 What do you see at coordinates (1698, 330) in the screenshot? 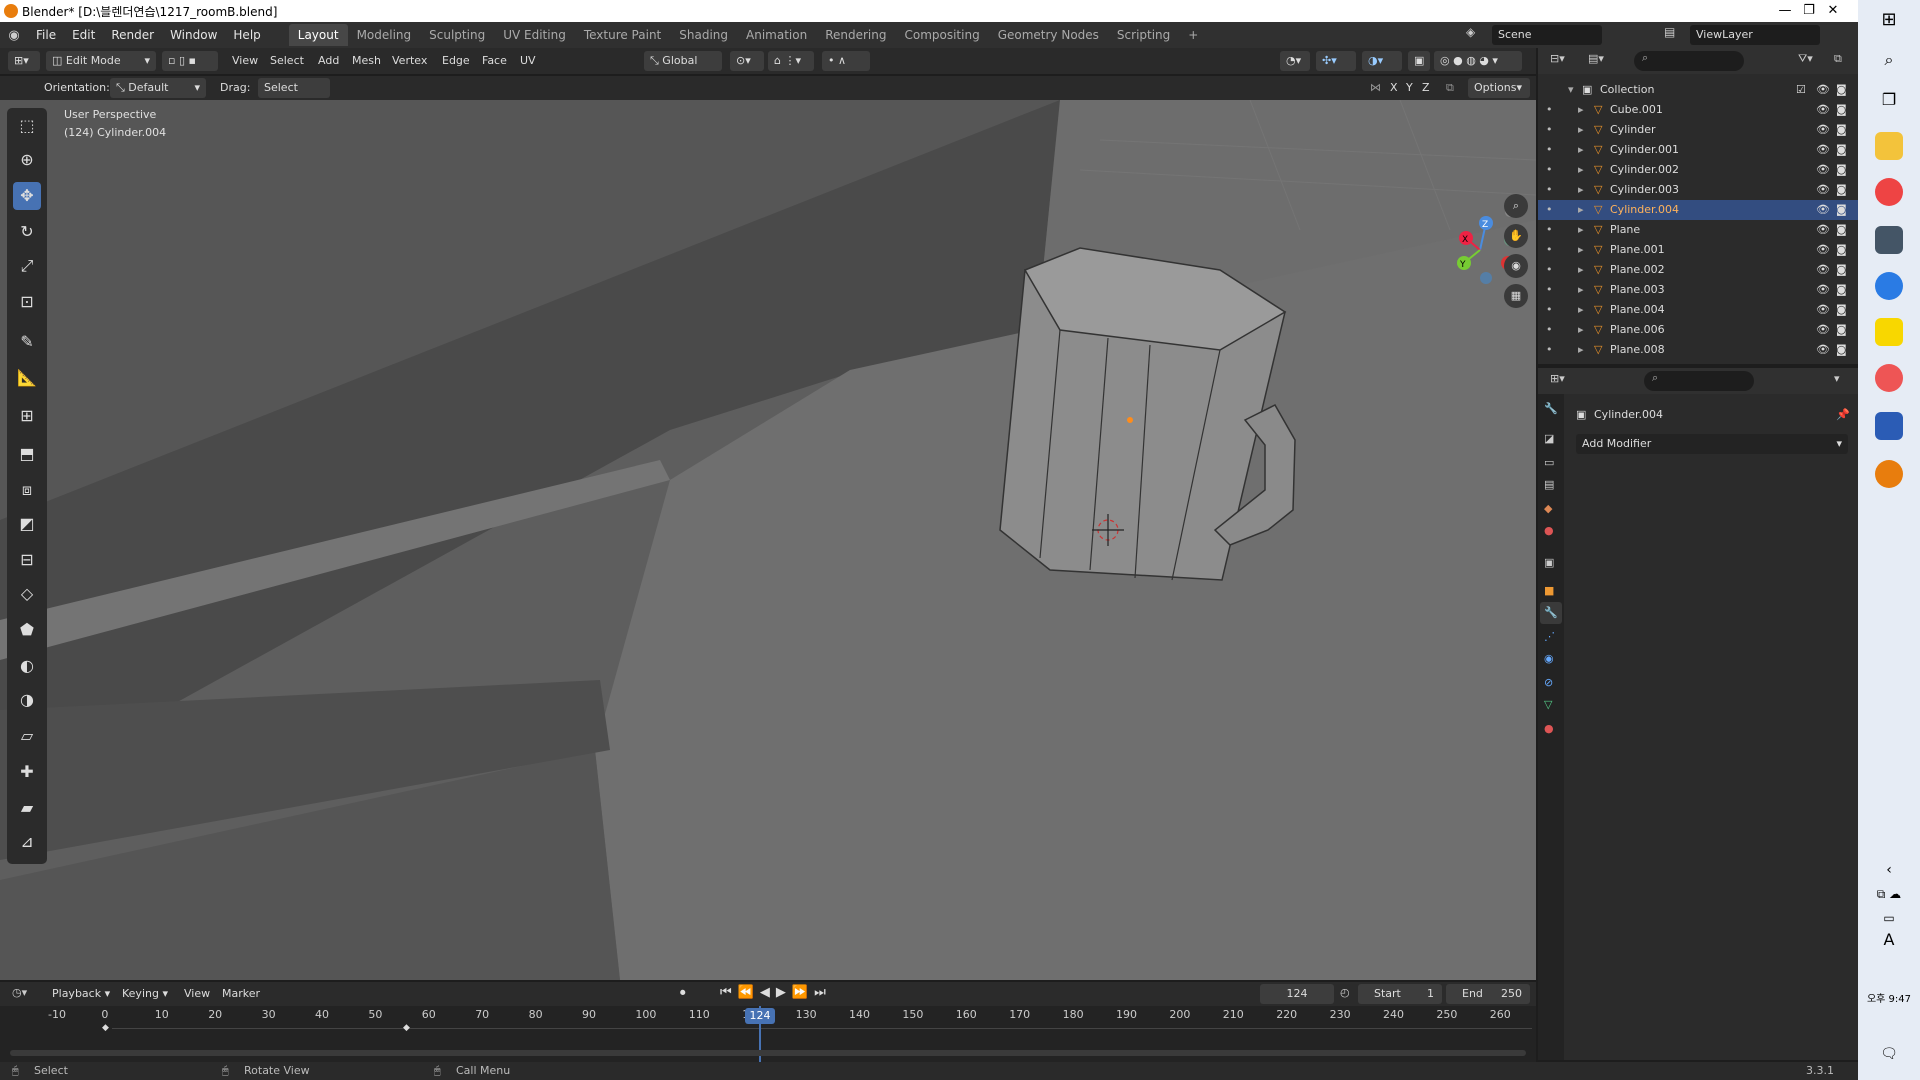
I see `outliner-item: • ▸ ▽ Plane.006 👁 ◙` at bounding box center [1698, 330].